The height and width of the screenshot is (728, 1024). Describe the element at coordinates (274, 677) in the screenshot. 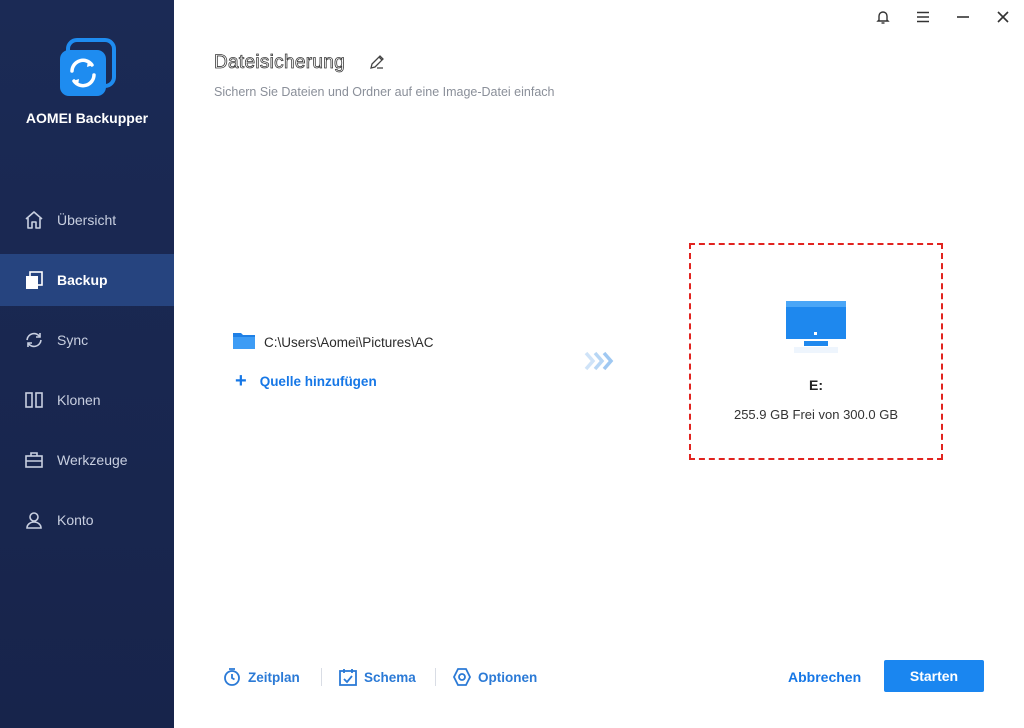

I see `schedule-label: Zeitplan` at that location.